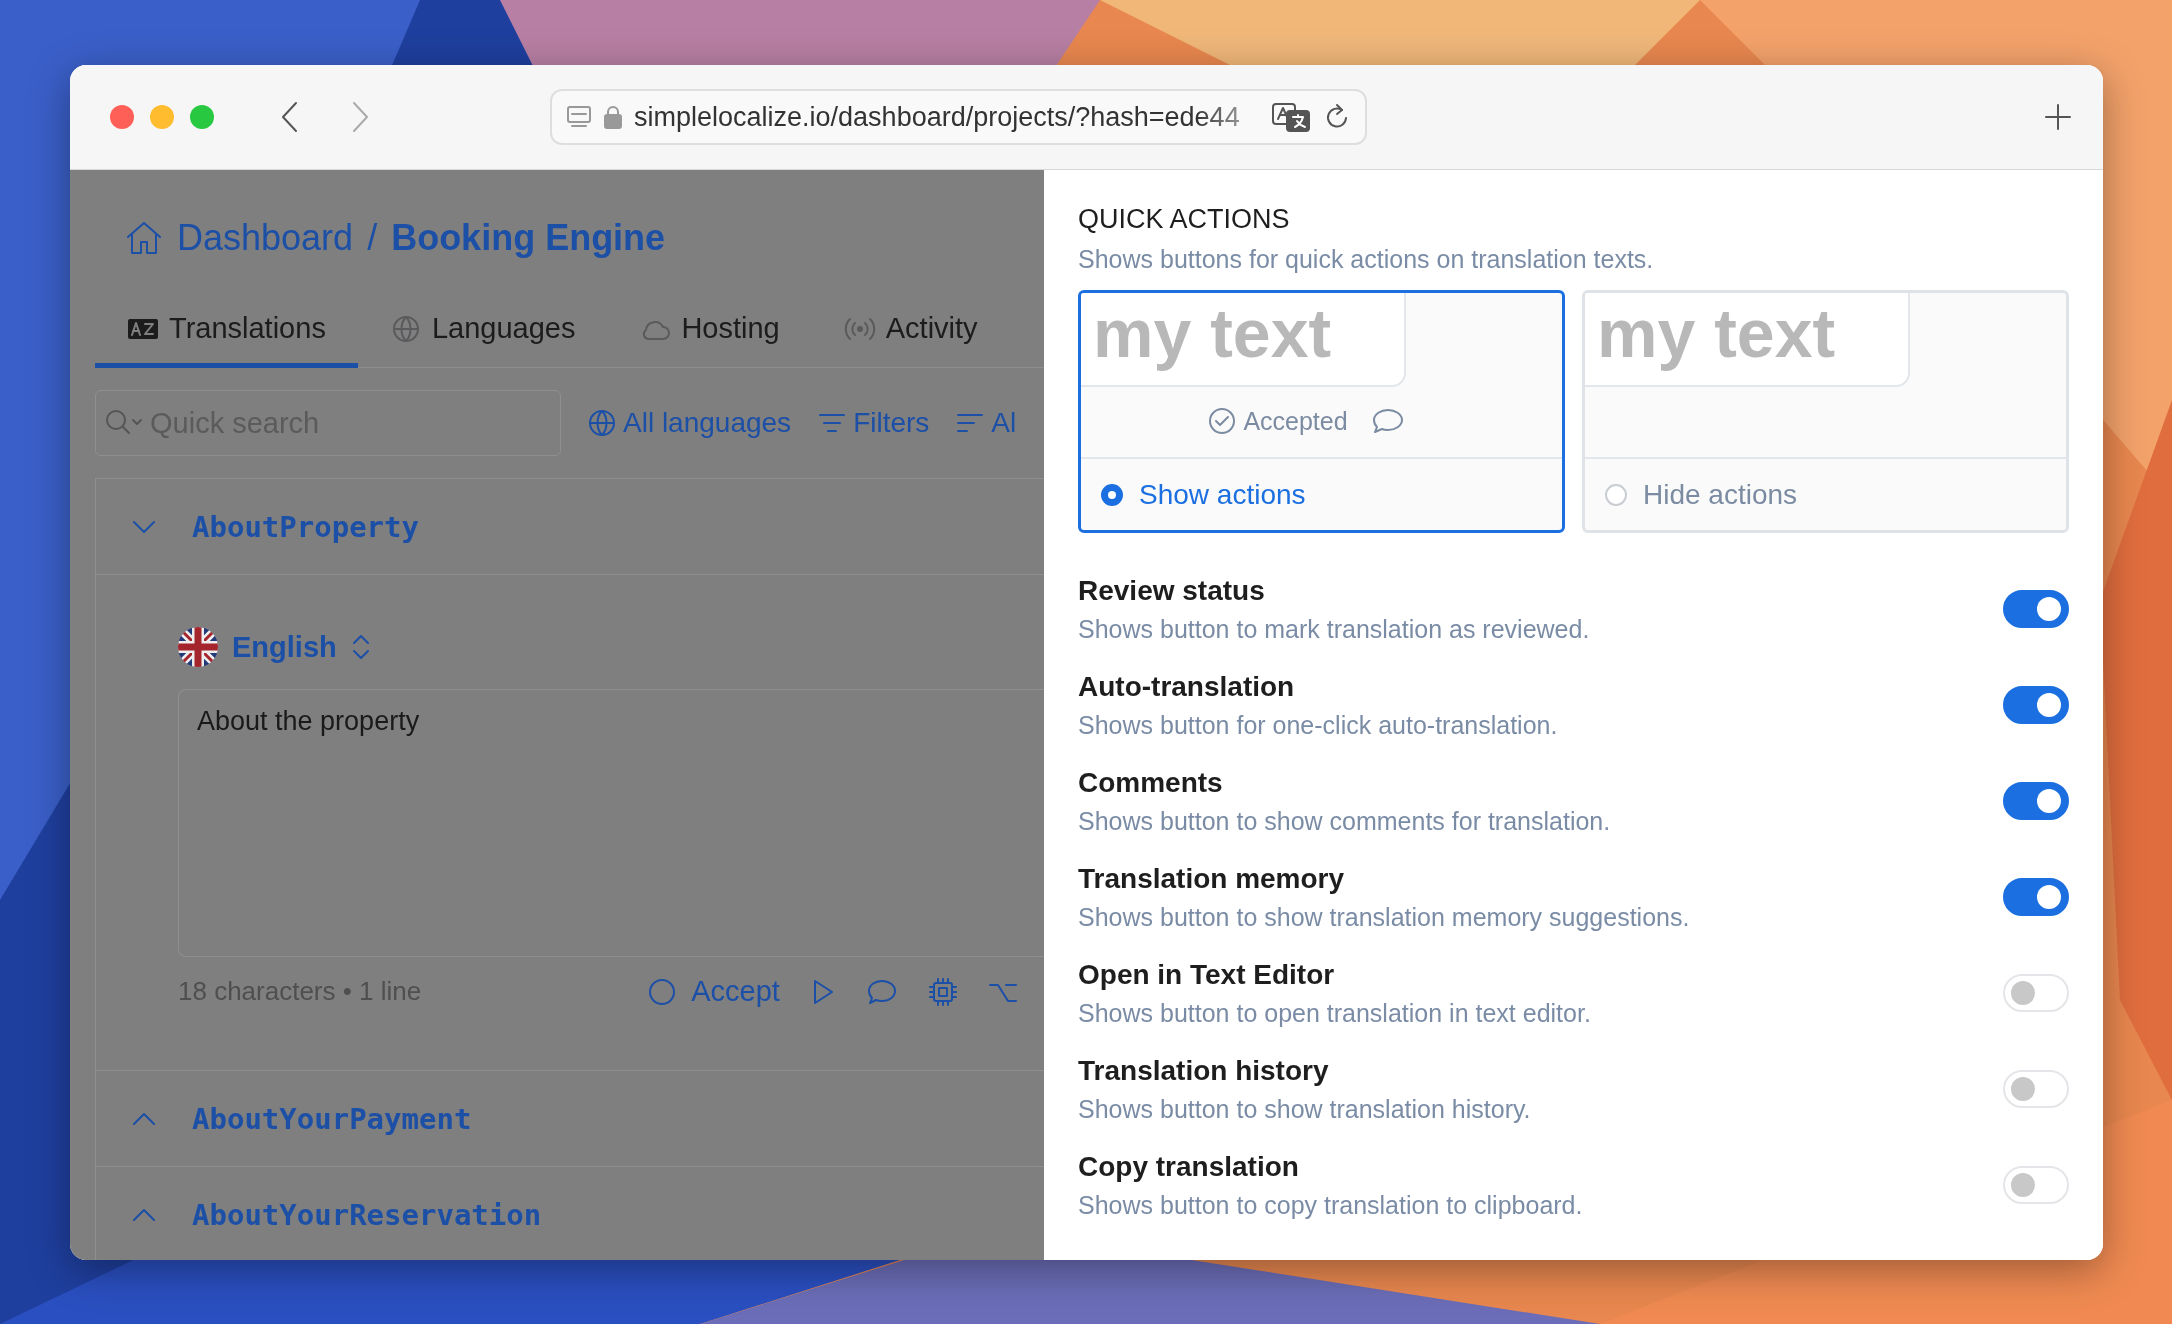 The height and width of the screenshot is (1324, 2172). What do you see at coordinates (1384, 917) in the screenshot?
I see `setting-description: Shows button to show translation memory suggestions.` at bounding box center [1384, 917].